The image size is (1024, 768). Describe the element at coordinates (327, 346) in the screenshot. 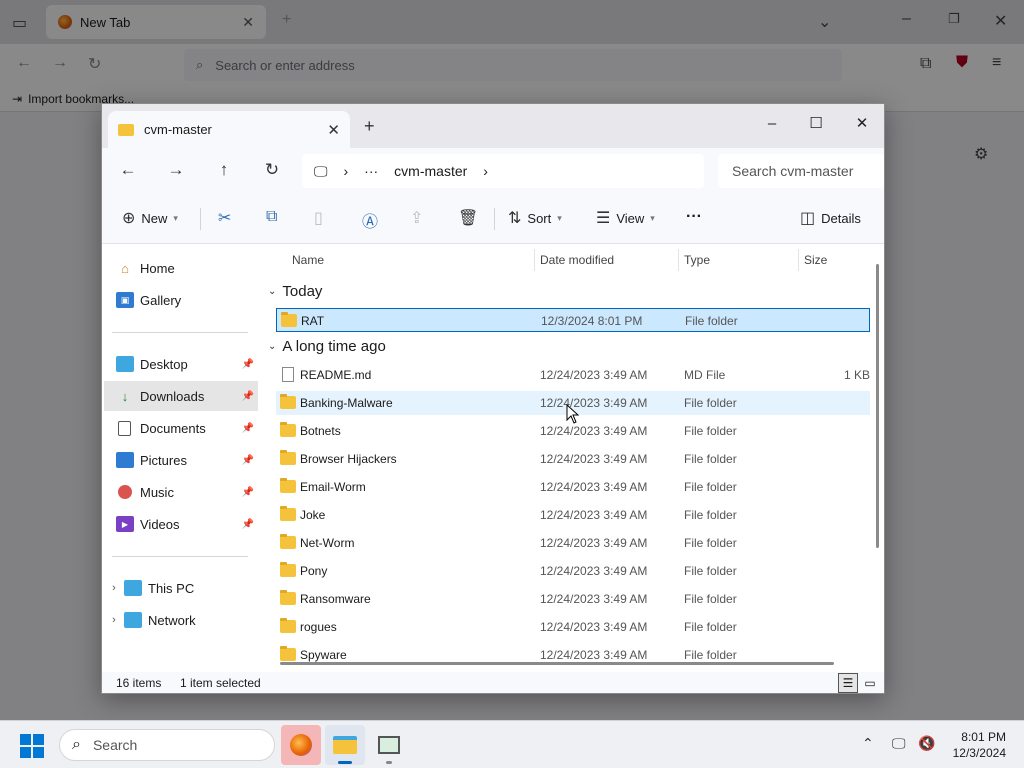

I see `group-header-older: ⌄ A long time ago` at that location.